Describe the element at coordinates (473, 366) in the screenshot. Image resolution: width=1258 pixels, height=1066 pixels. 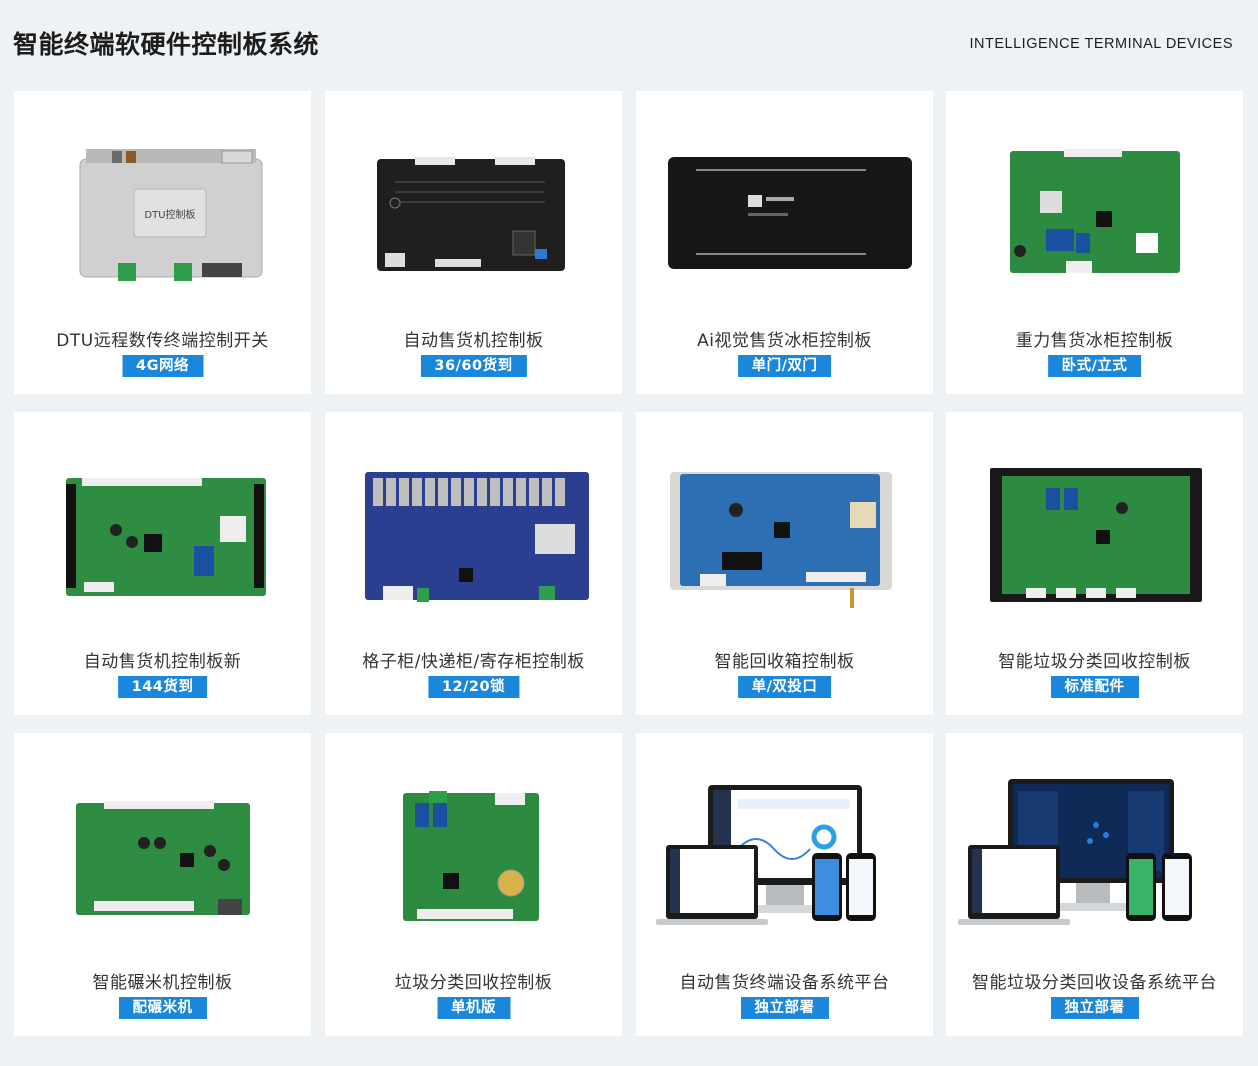
I see `product-tag: 36/60货到` at that location.